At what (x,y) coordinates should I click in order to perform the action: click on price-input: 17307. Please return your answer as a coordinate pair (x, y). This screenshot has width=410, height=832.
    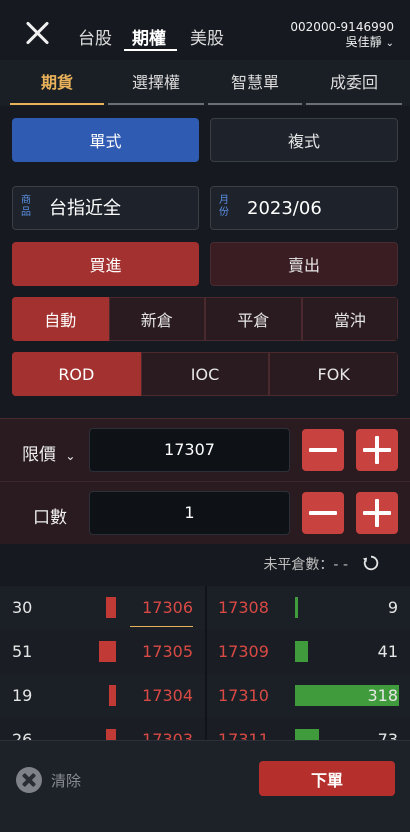
    Looking at the image, I should click on (189, 450).